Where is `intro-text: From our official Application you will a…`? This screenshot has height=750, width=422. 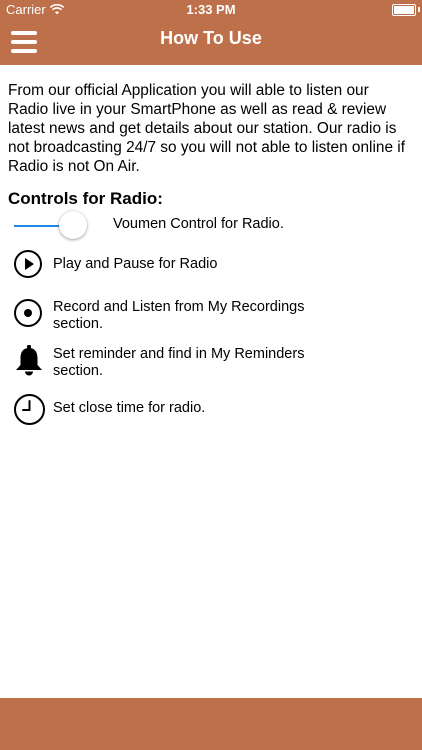 intro-text: From our official Application you will a… is located at coordinates (206, 128).